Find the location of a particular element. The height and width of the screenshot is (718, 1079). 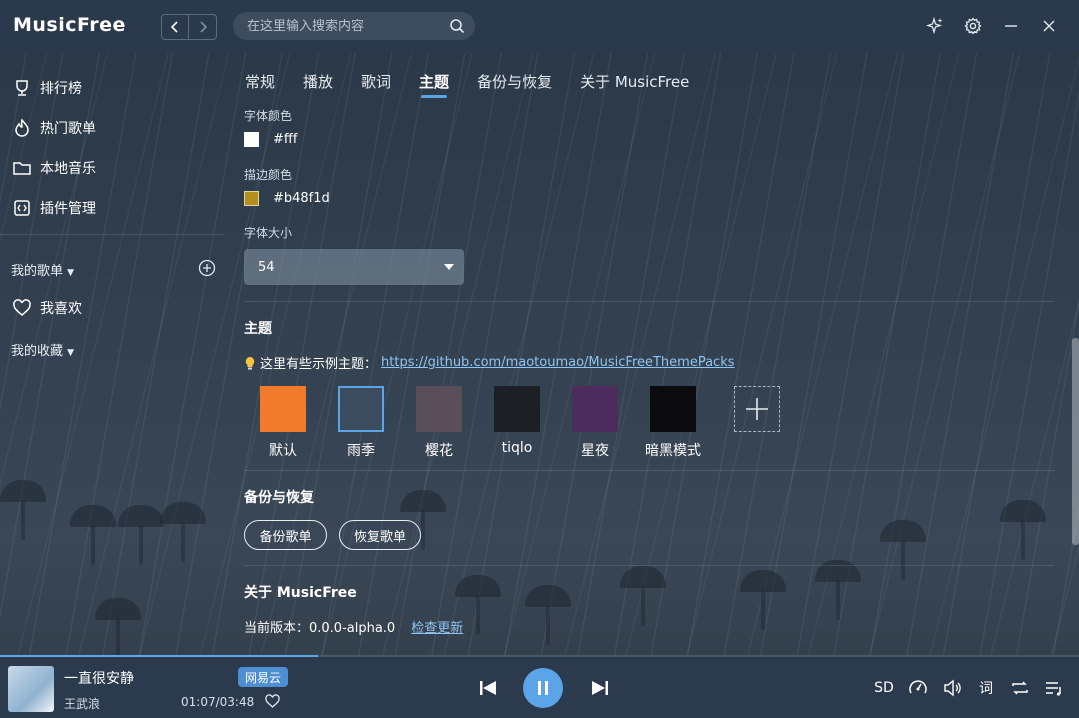

tab-backup: 备份与恢复 is located at coordinates (514, 81).